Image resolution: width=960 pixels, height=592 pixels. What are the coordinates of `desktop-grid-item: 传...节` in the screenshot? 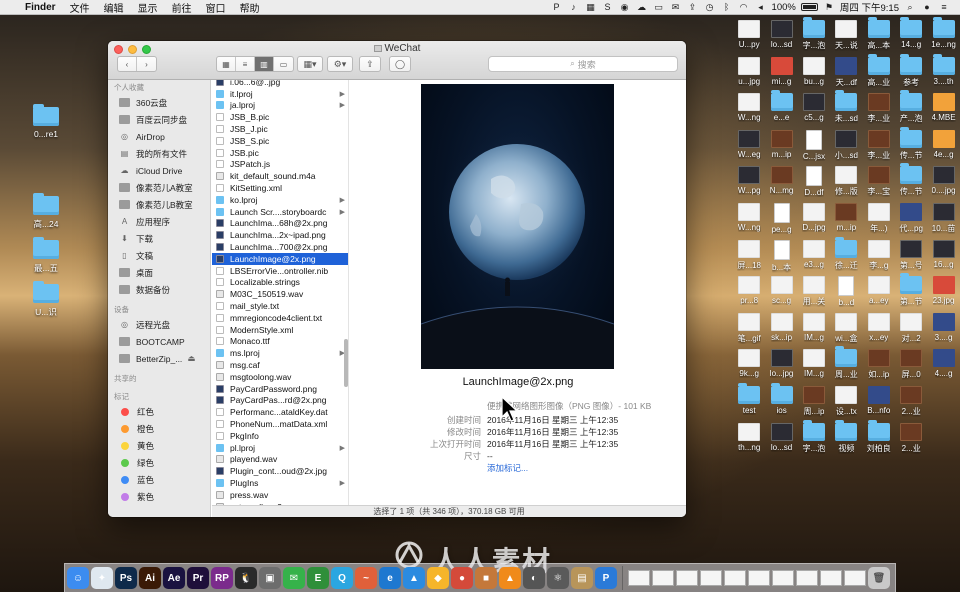 It's located at (911, 145).